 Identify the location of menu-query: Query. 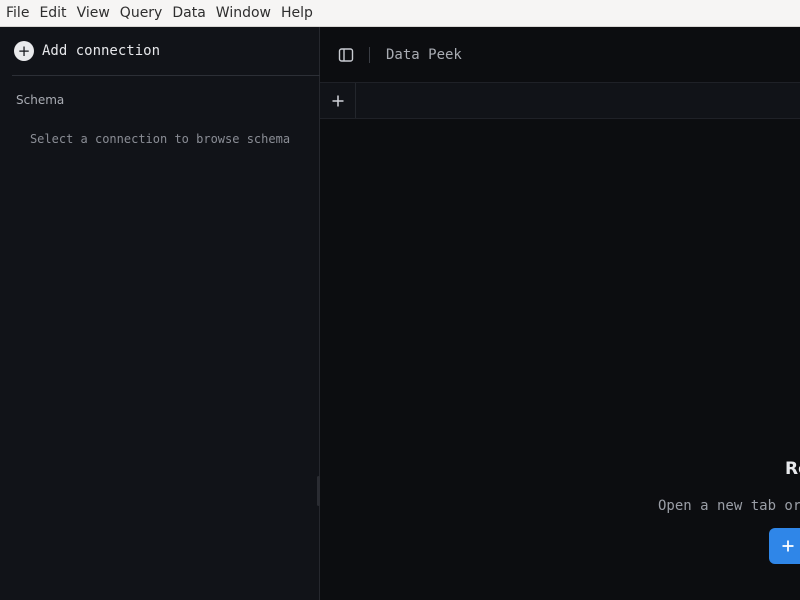
(141, 13).